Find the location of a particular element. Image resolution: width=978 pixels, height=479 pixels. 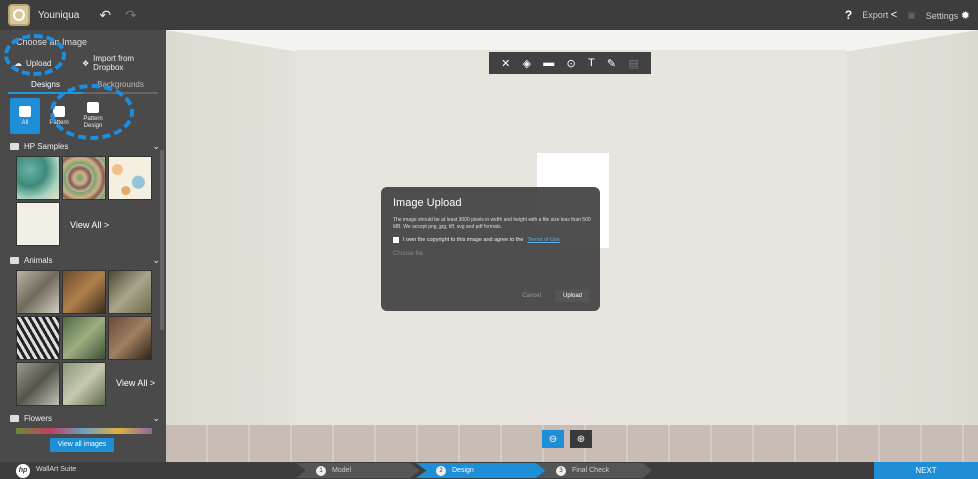

settings-button: Settings ✹ is located at coordinates (948, 15).